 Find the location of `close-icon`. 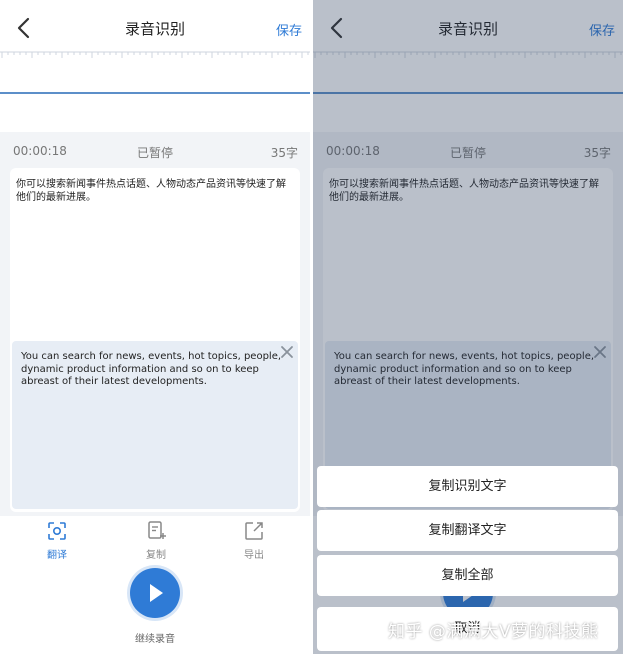

close-icon is located at coordinates (287, 352).